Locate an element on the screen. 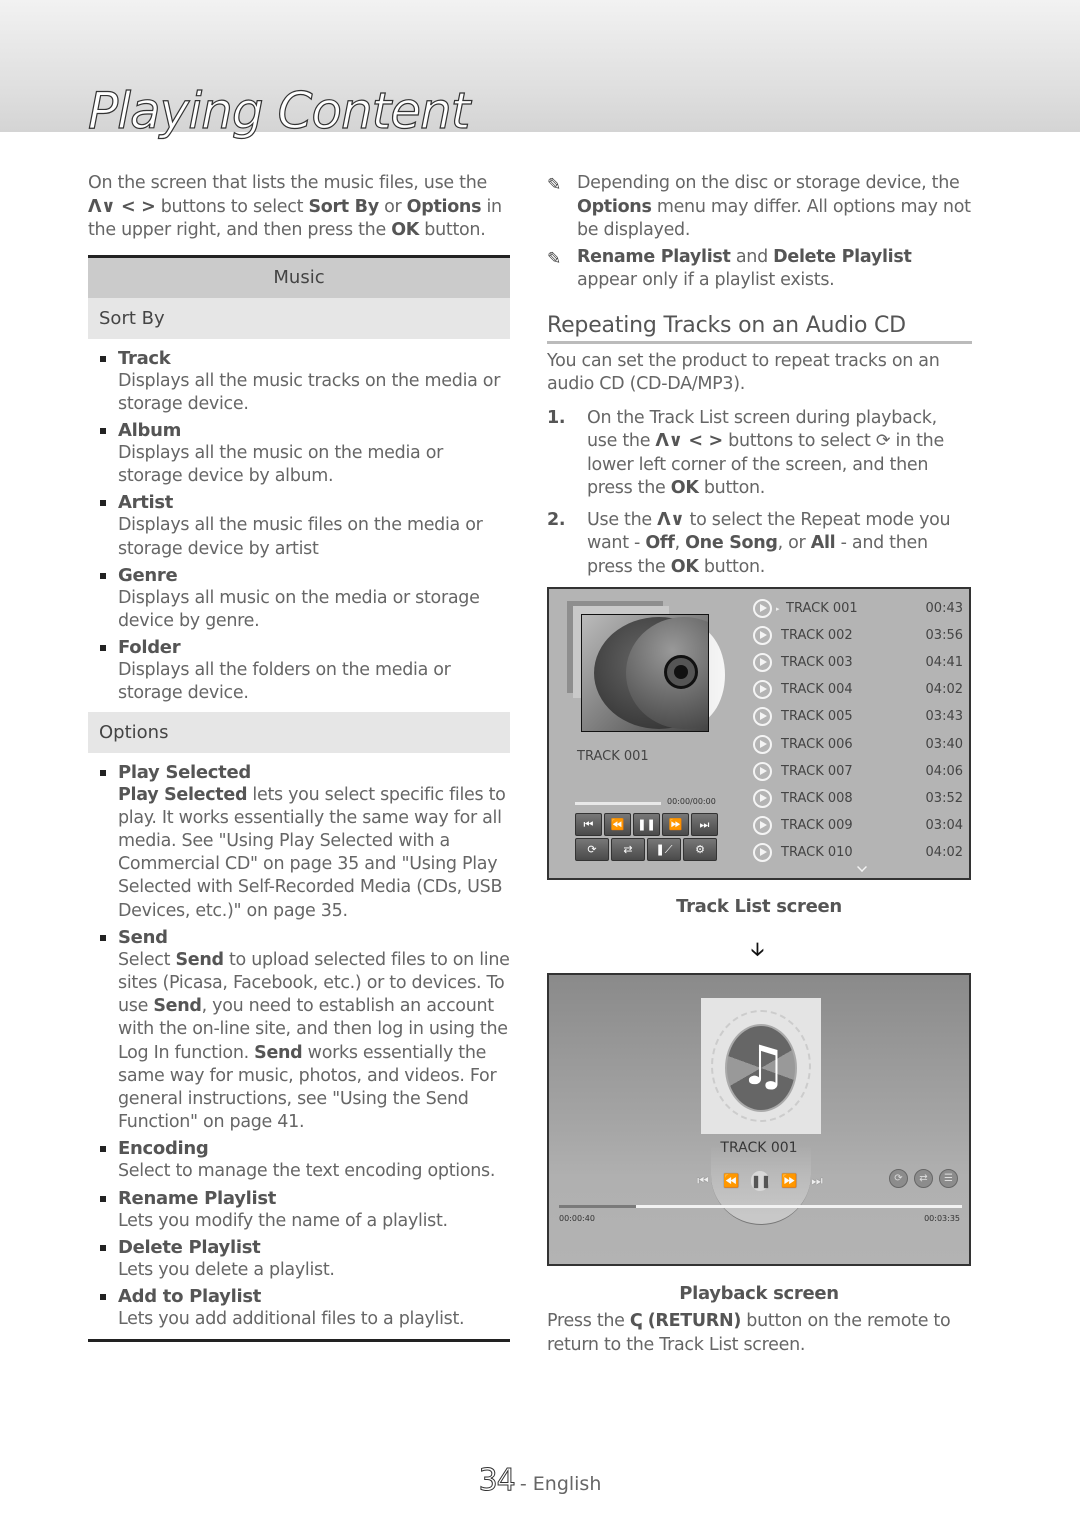  settings-button: ⚙ is located at coordinates (700, 849).